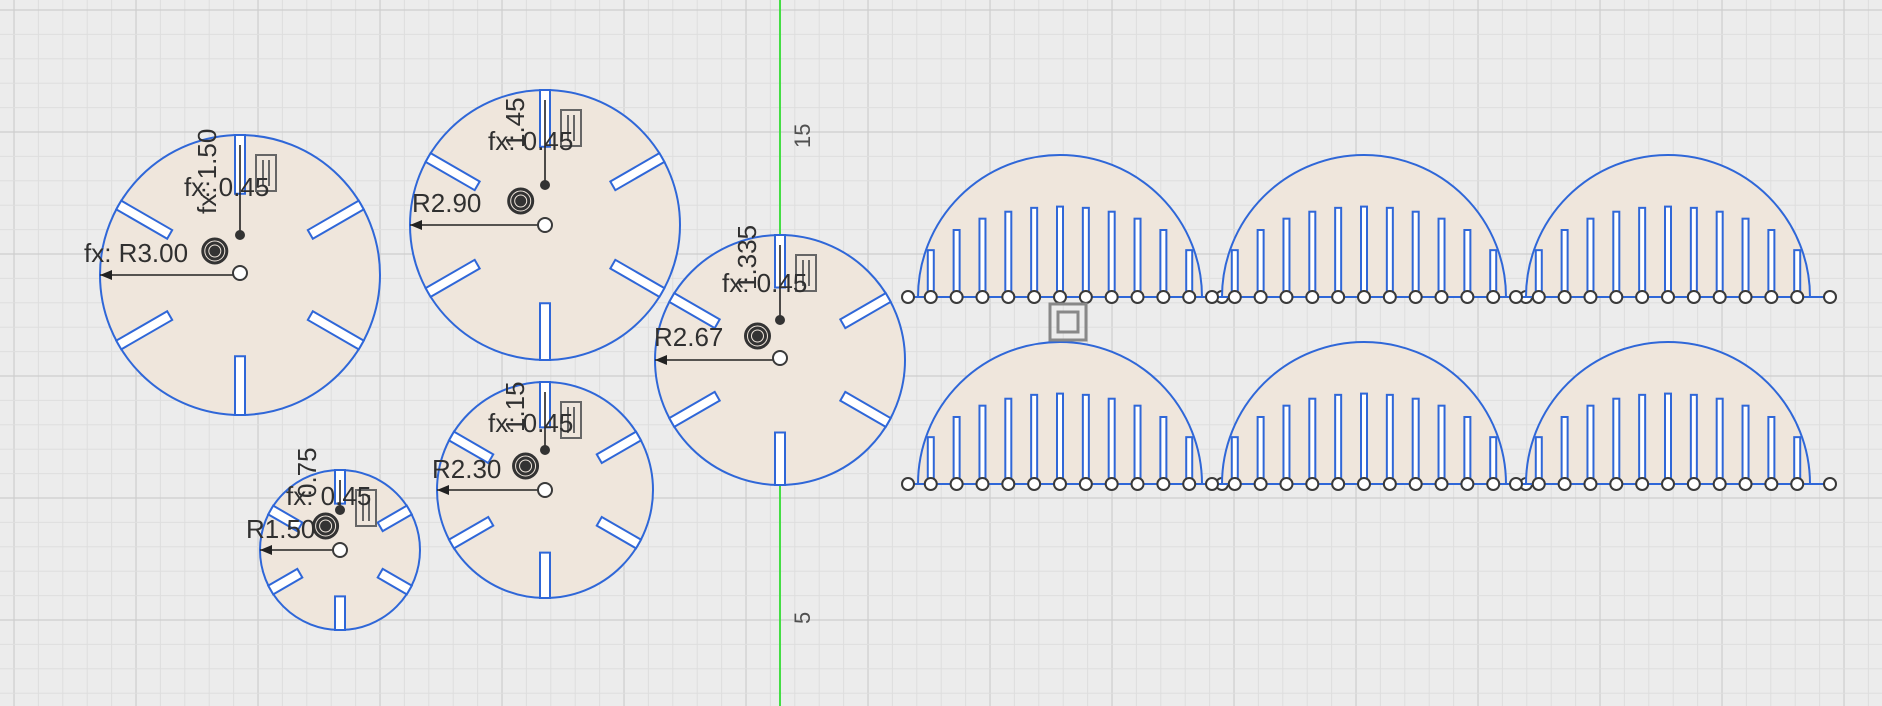 This screenshot has height=706, width=1882. Describe the element at coordinates (515, 406) in the screenshot. I see `gear-4-height-dimension: 1.15` at that location.